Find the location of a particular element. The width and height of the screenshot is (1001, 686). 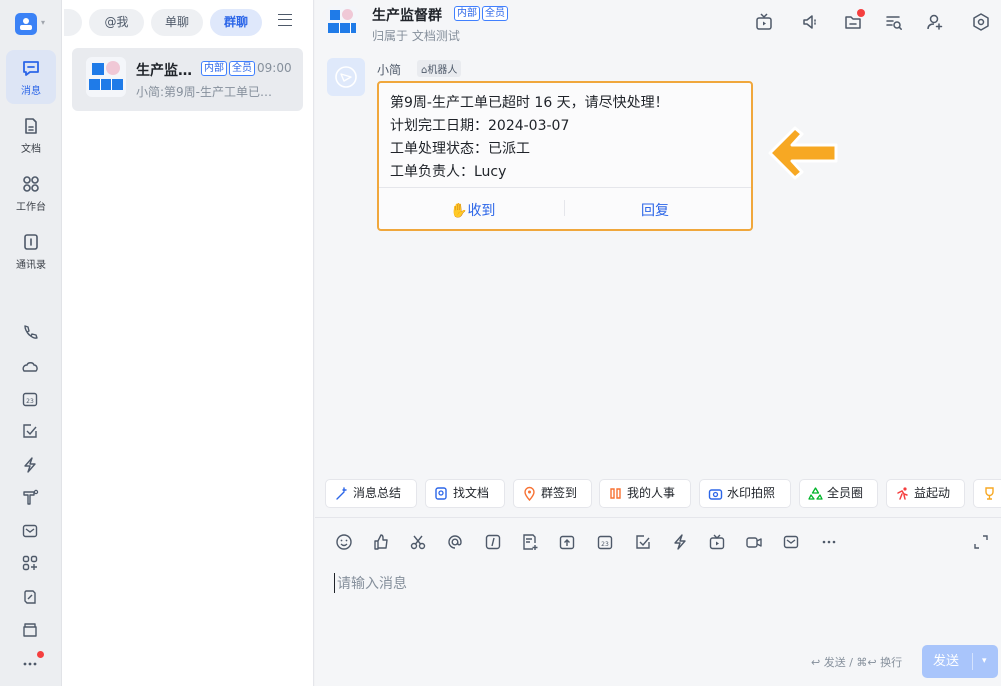

sparkle-icon is located at coordinates (341, 493).